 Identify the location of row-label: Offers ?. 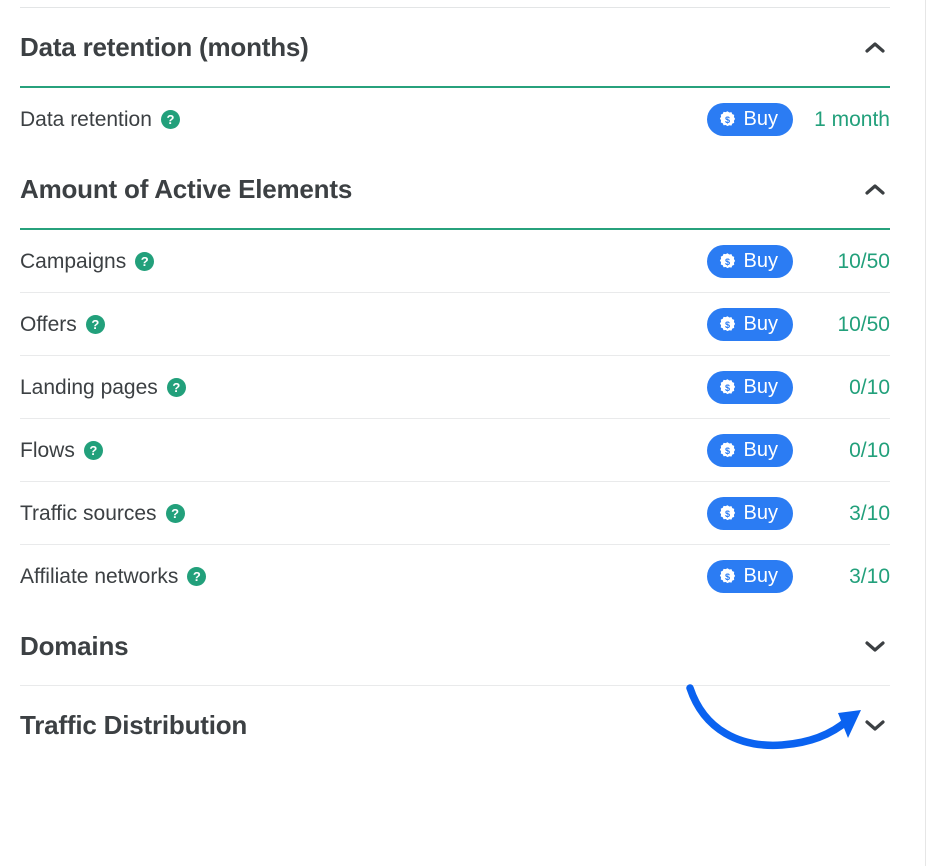
(62, 324).